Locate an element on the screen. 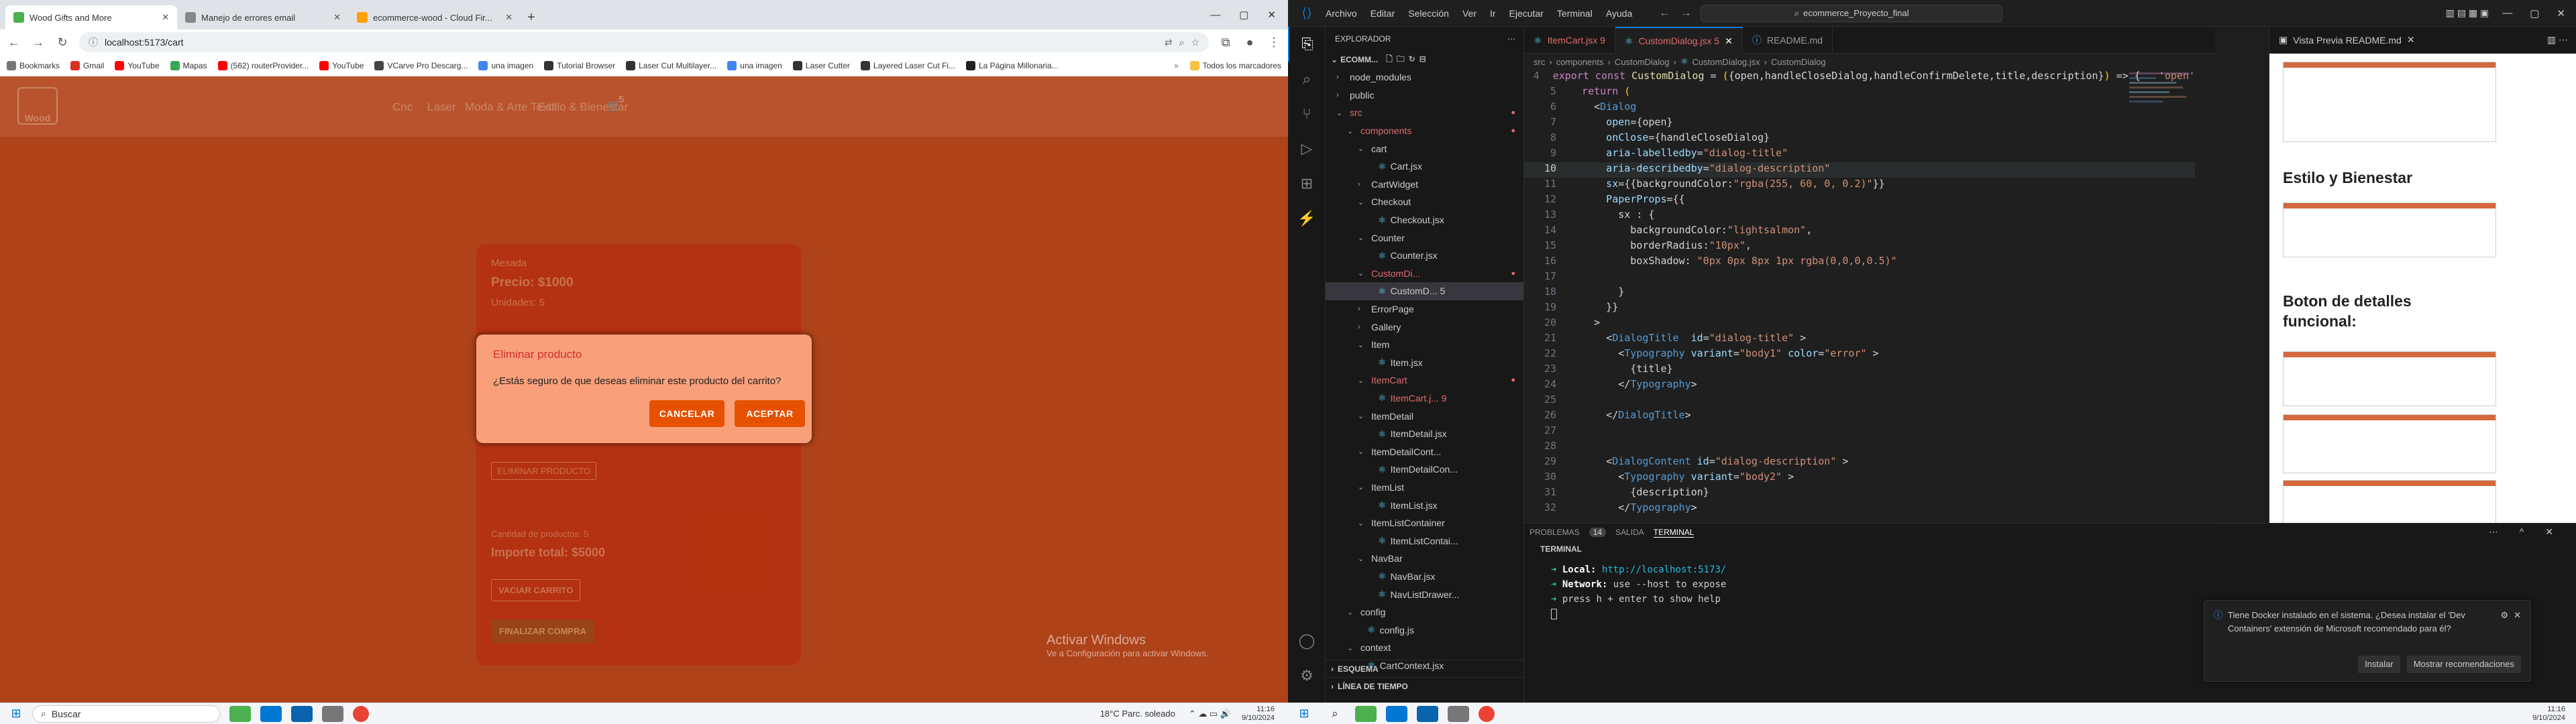  weather-widget: 18°C Parc. soleado is located at coordinates (1137, 714).